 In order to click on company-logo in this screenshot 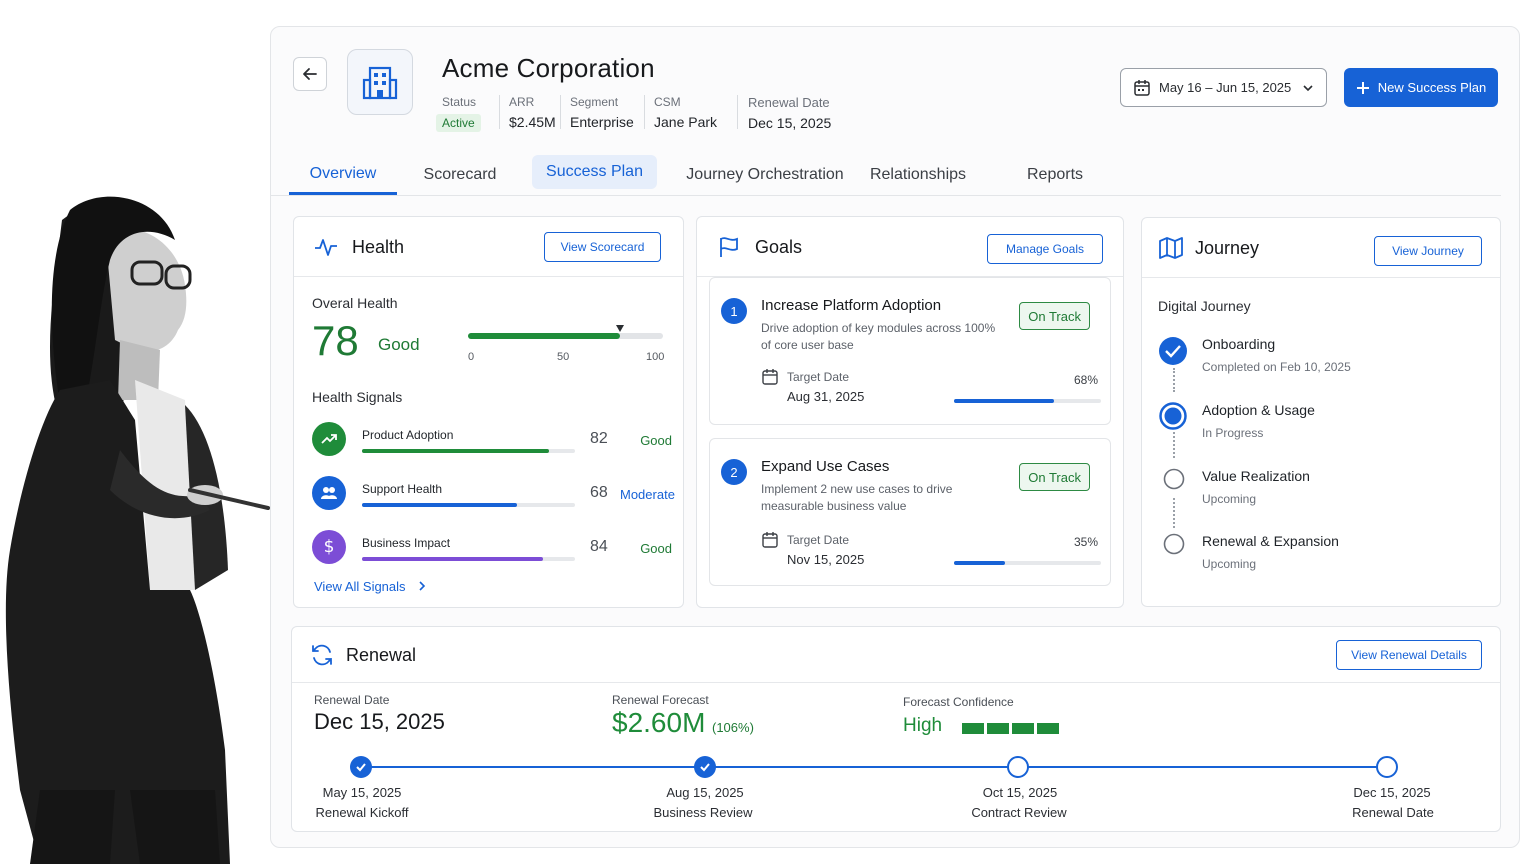, I will do `click(380, 82)`.